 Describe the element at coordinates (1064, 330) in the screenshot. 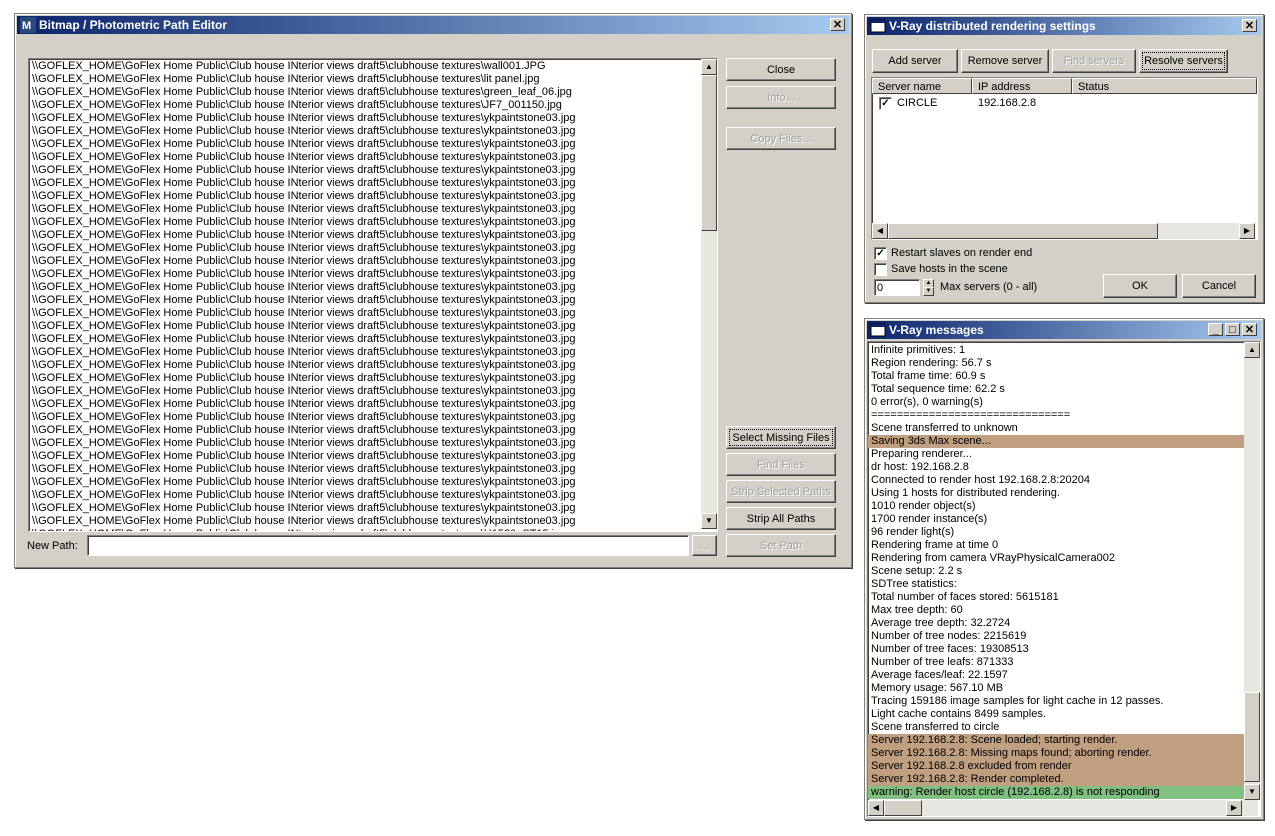

I see `vray-messages-titlebar: V-Ray messages _ □ ✕` at that location.